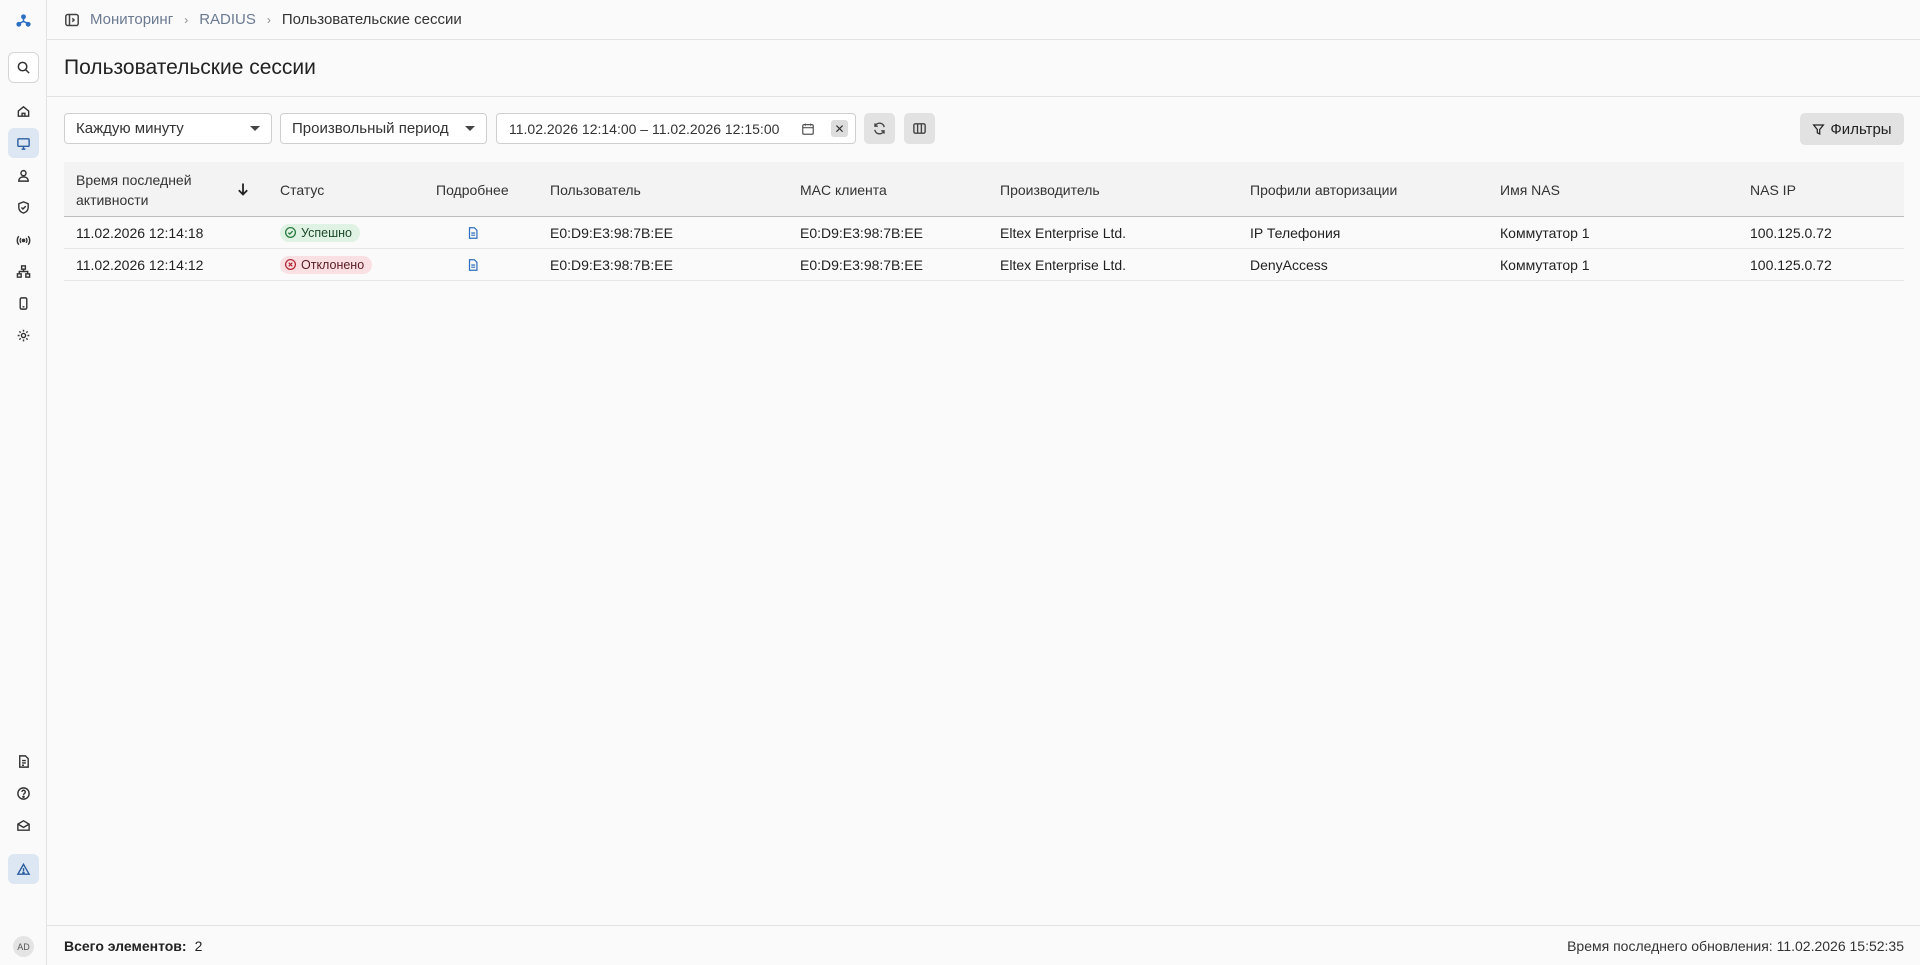 The height and width of the screenshot is (965, 1920). What do you see at coordinates (23, 175) in the screenshot?
I see `user-icon` at bounding box center [23, 175].